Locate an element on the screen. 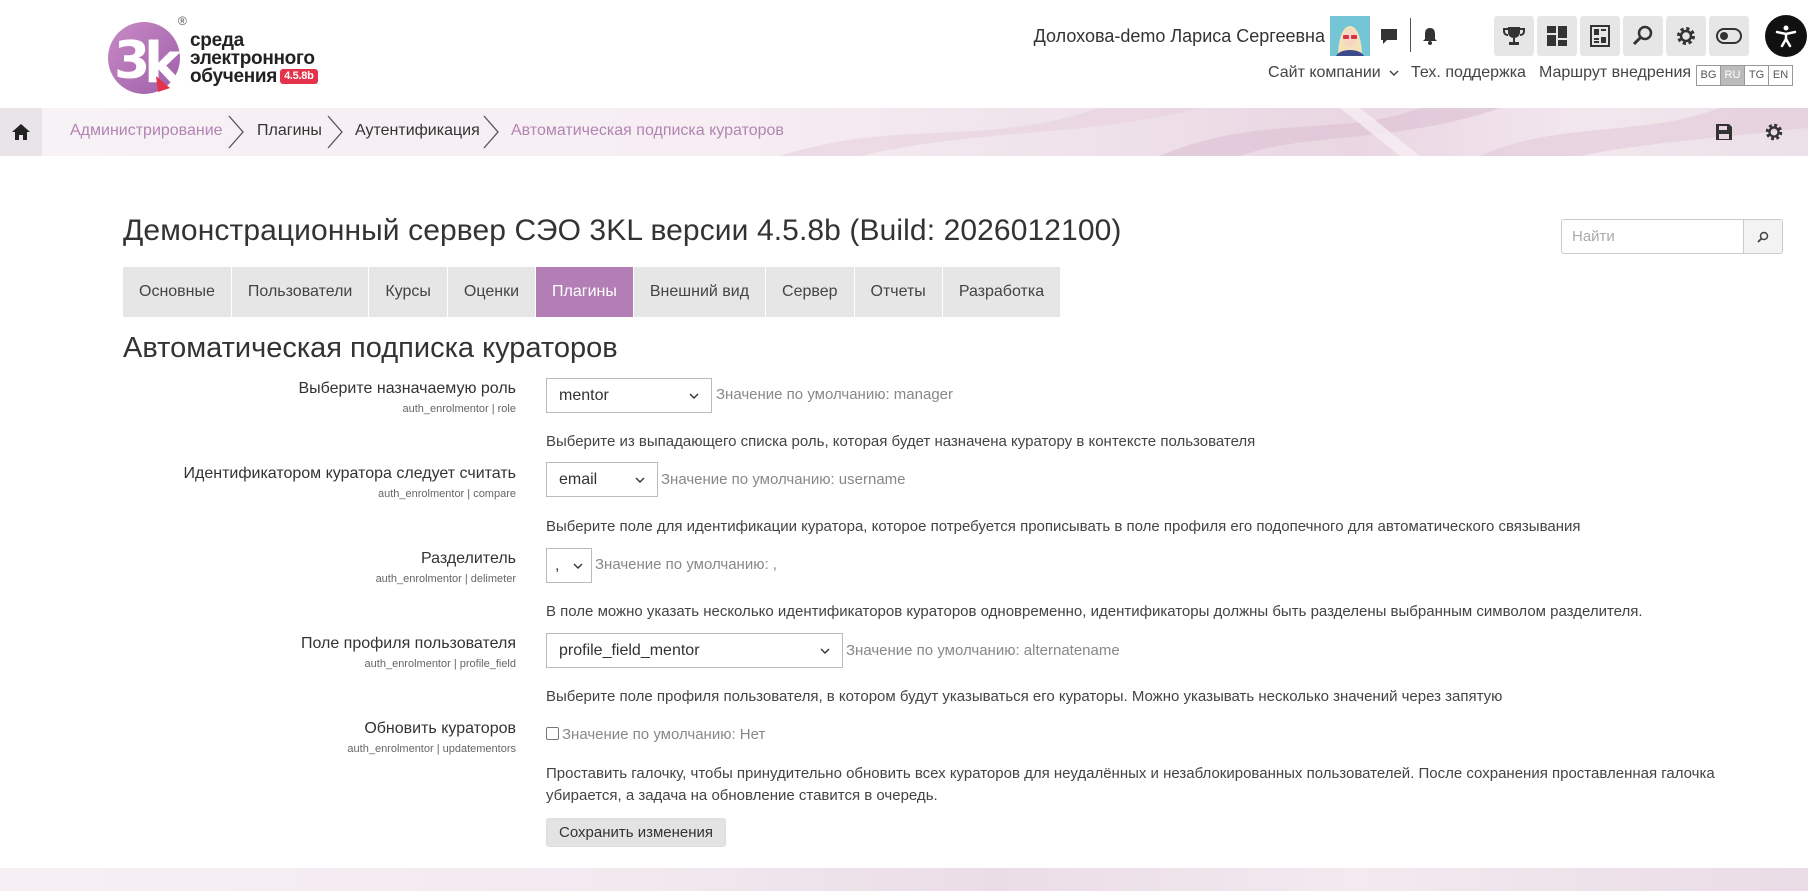 This screenshot has width=1808, height=891. select-value: , is located at coordinates (557, 565).